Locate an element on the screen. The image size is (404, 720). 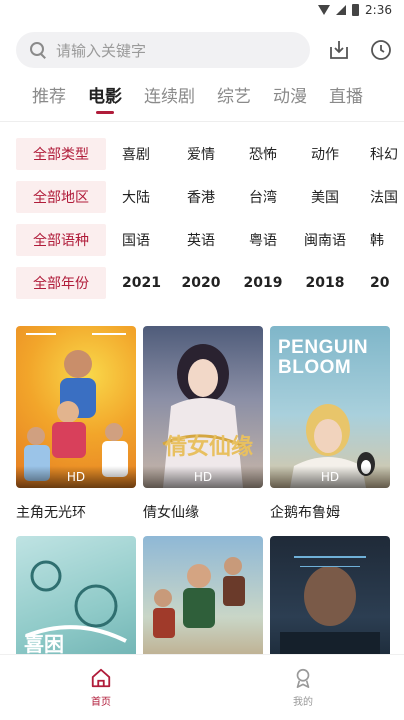
filter-option: 动作 is located at coordinates (325, 154).